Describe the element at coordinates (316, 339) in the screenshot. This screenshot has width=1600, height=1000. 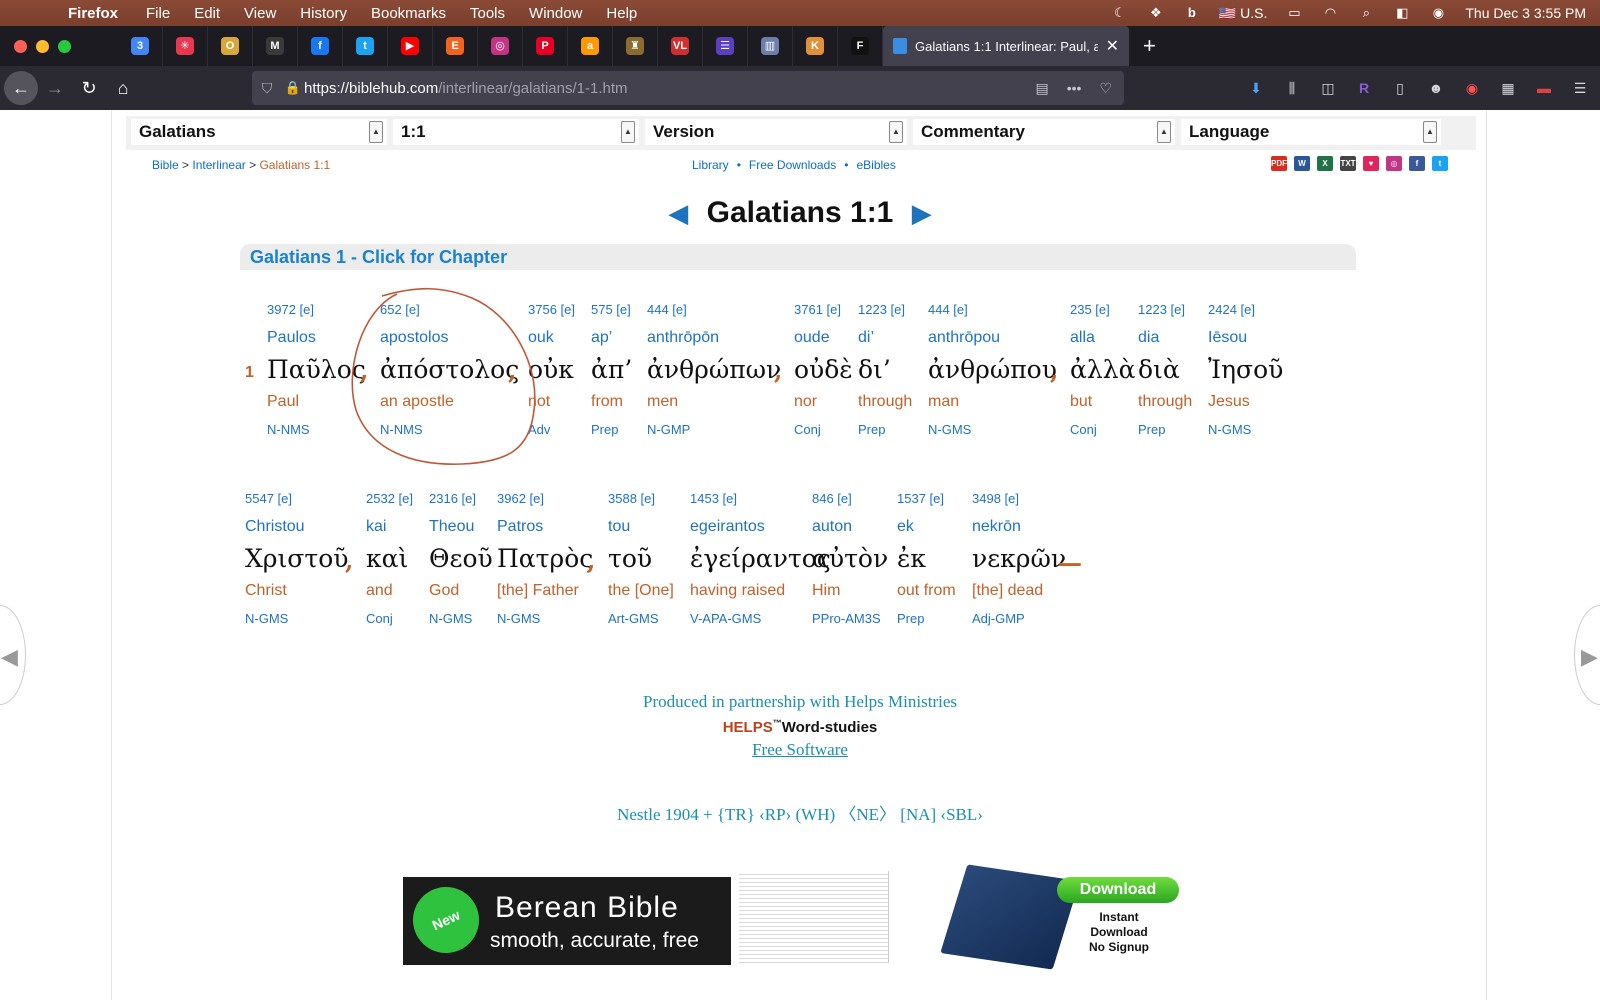
I see `transliteration-link: Paulos` at that location.